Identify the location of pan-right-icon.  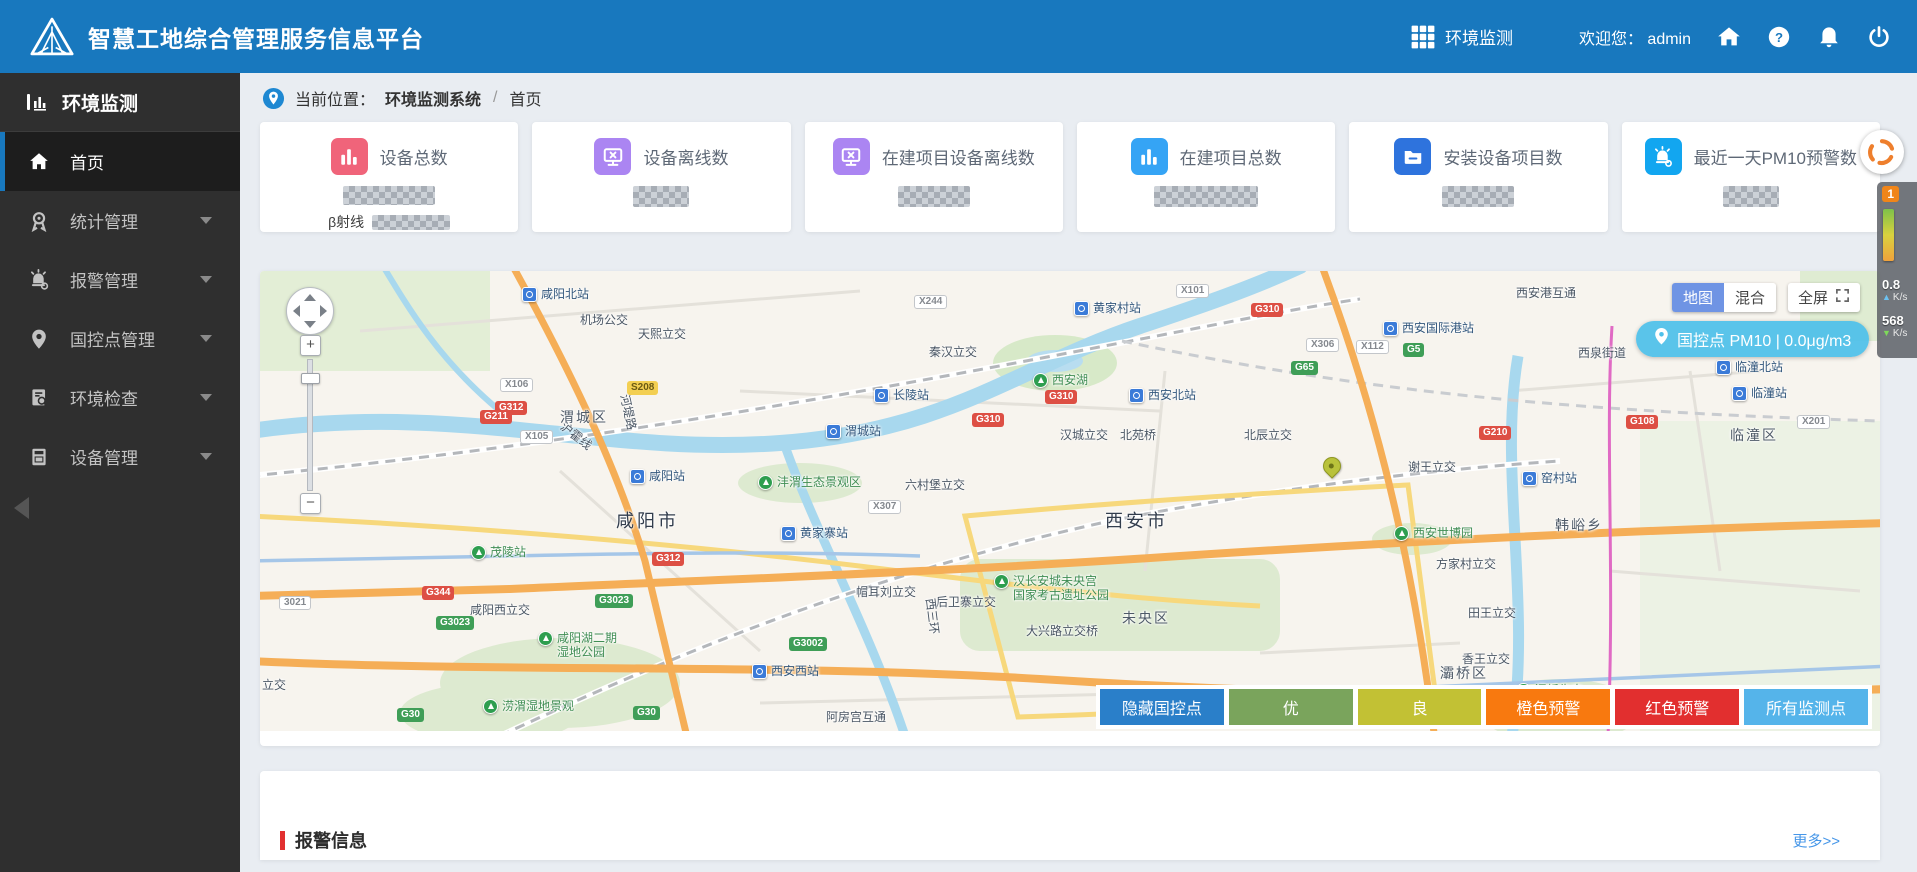
(323, 311).